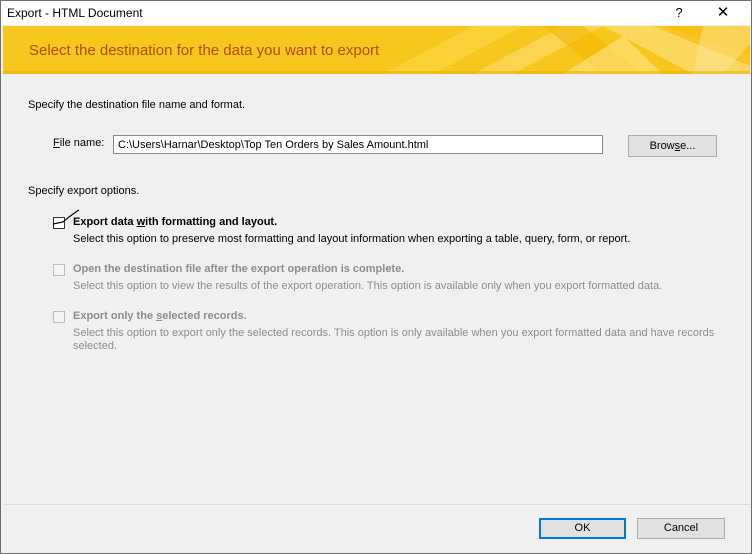  I want to click on cancel-button: Cancel, so click(681, 528).